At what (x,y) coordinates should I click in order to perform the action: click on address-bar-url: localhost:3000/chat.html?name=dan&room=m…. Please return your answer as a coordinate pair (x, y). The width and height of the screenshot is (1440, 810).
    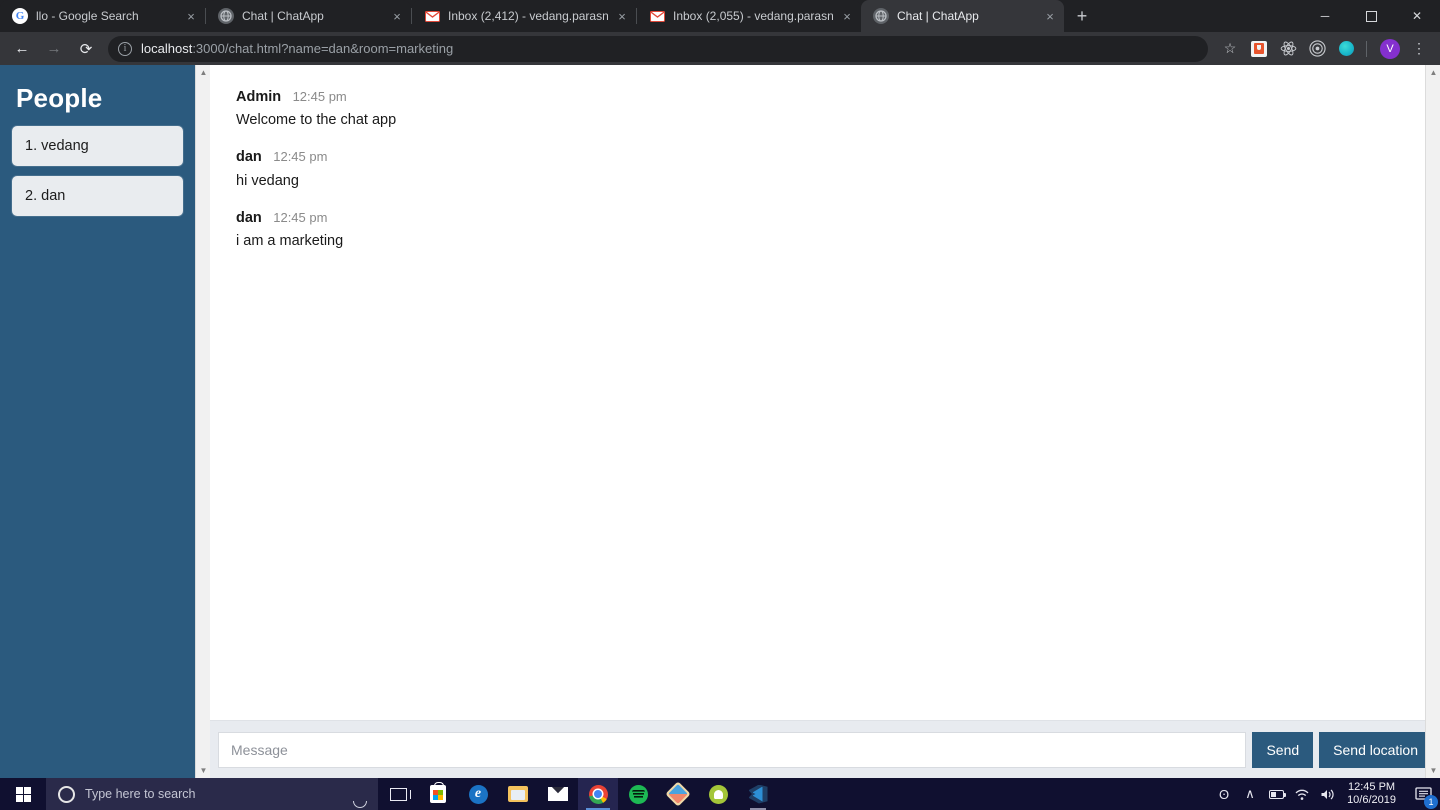
    Looking at the image, I should click on (297, 48).